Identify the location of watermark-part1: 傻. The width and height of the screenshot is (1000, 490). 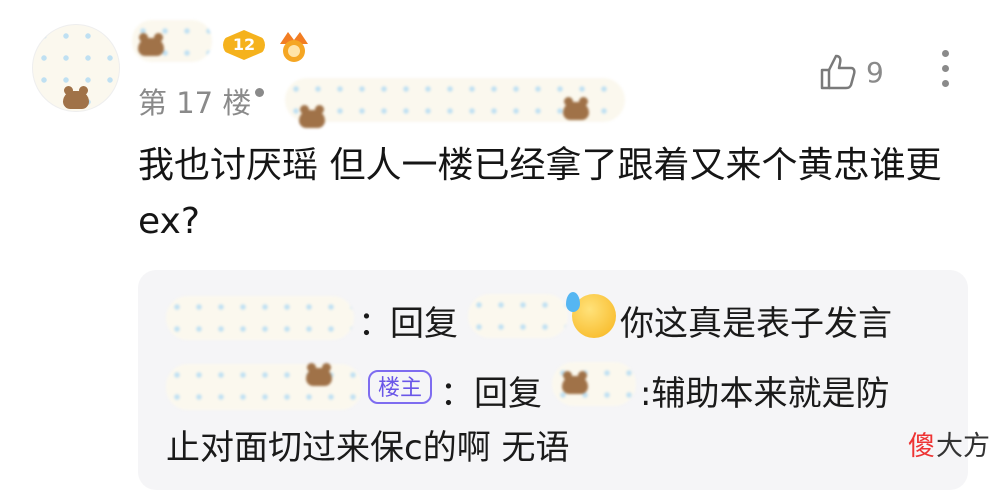
(921, 446).